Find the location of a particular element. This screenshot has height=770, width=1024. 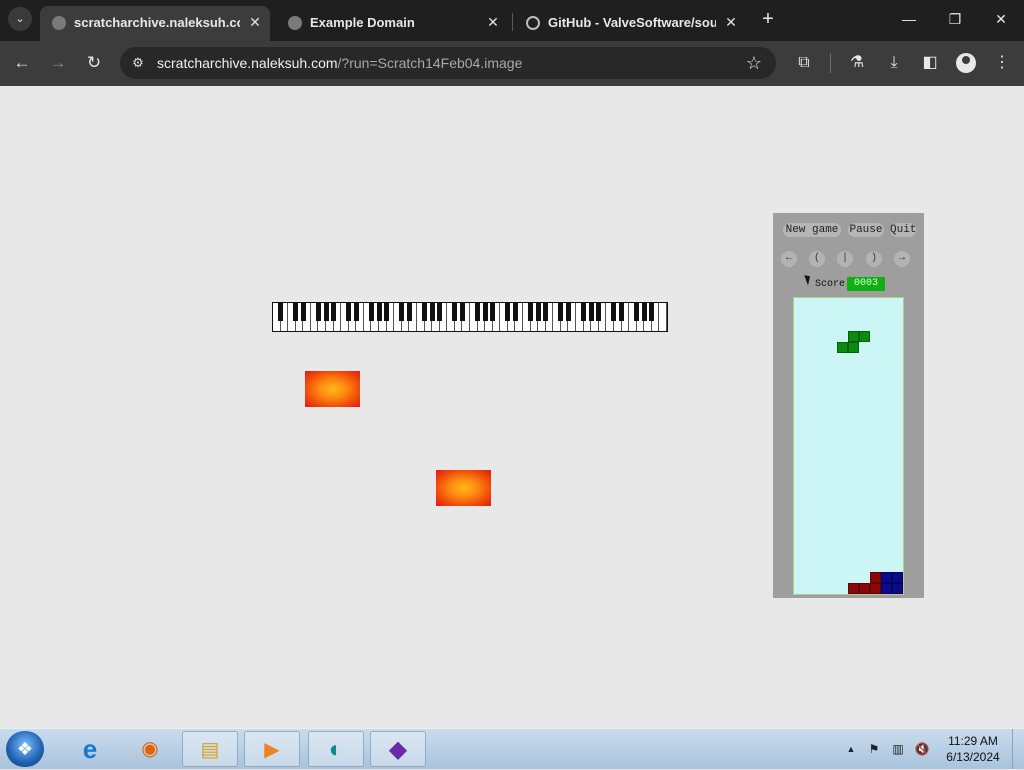

score-value: 0003 is located at coordinates (866, 284).